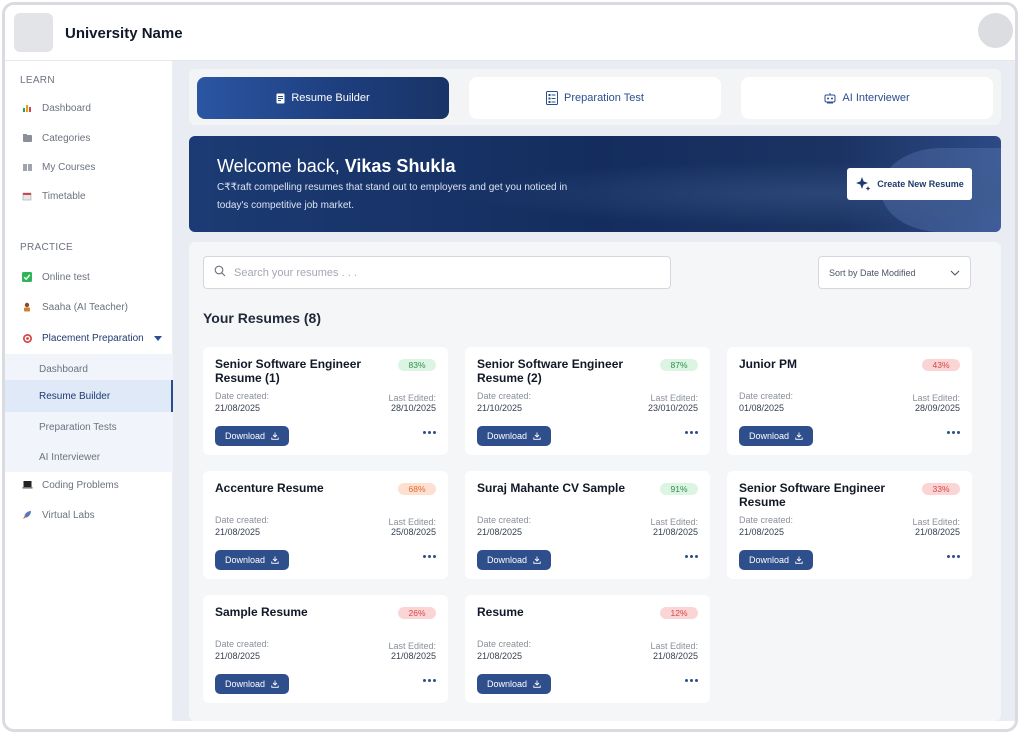 The height and width of the screenshot is (734, 1020). Describe the element at coordinates (89, 167) in the screenshot. I see `sidebar-item-my-courses: My Courses` at that location.